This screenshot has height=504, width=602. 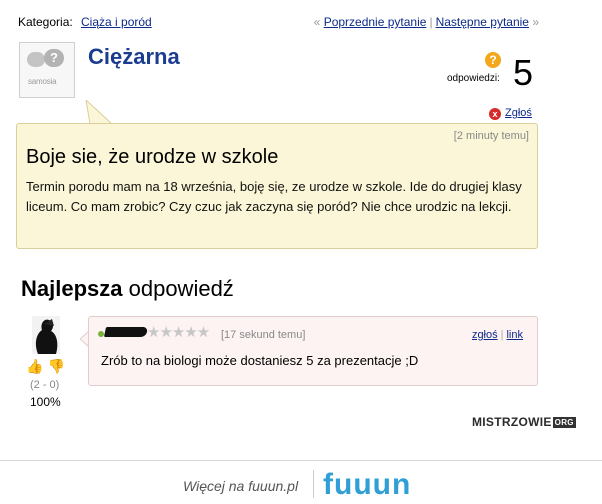 What do you see at coordinates (514, 335) in the screenshot?
I see `answer-permalink: link` at bounding box center [514, 335].